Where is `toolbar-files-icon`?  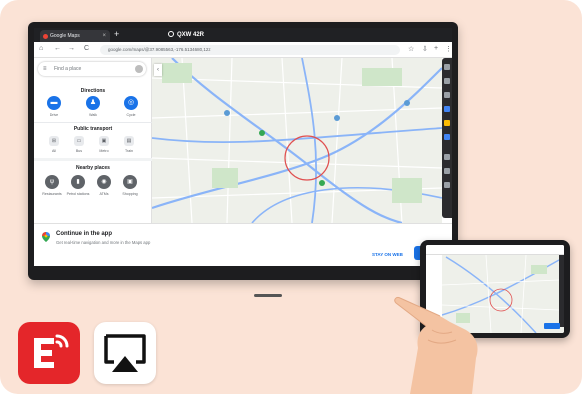 toolbar-files-icon is located at coordinates (447, 123).